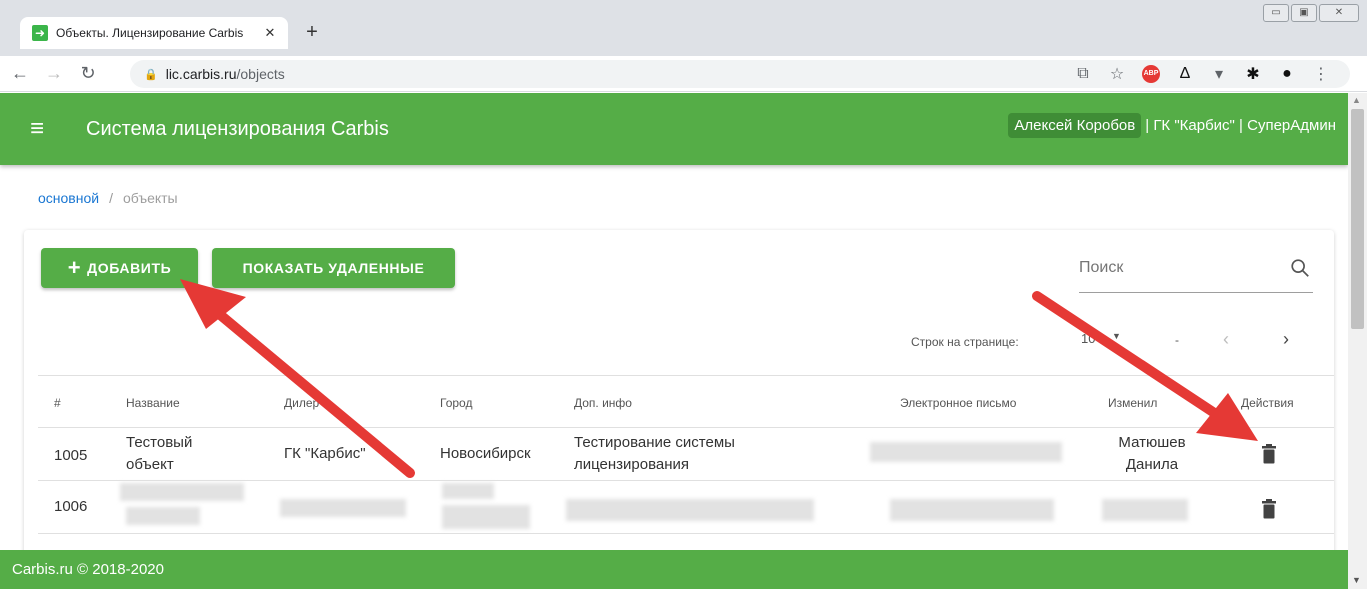 The height and width of the screenshot is (589, 1367). Describe the element at coordinates (159, 454) in the screenshot. I see `row-name: Тестовый объект` at that location.